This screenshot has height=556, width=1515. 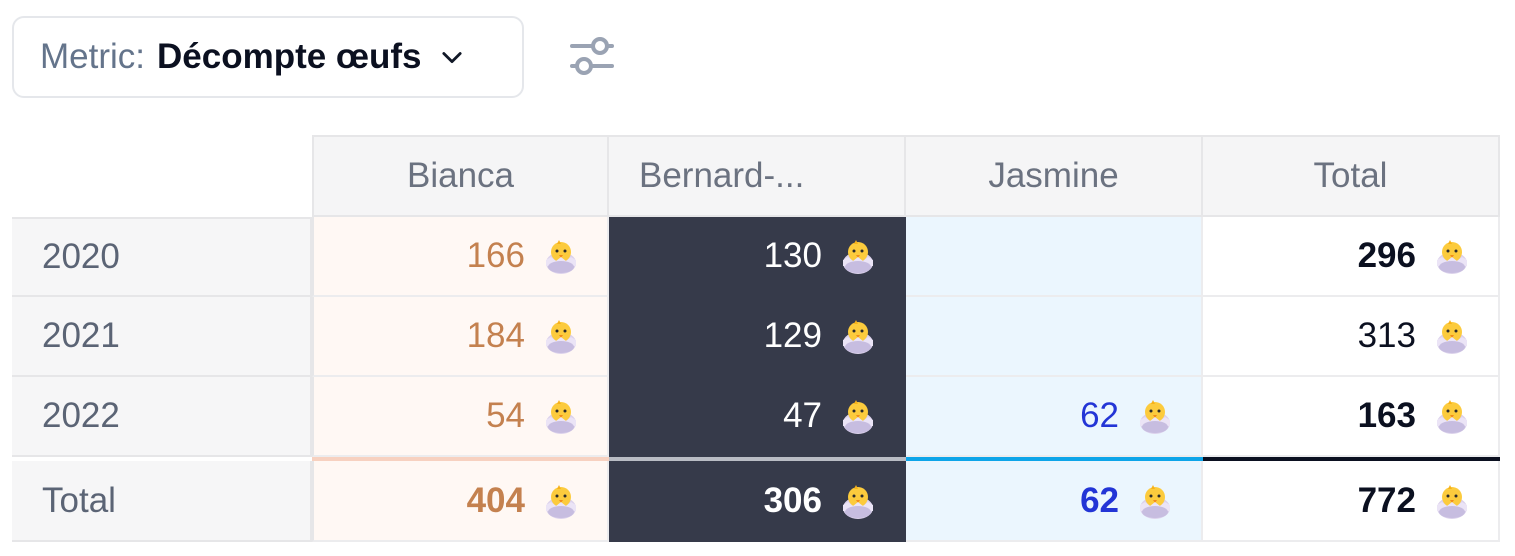 I want to click on cell-bernard-2021: 129, so click(x=757, y=337).